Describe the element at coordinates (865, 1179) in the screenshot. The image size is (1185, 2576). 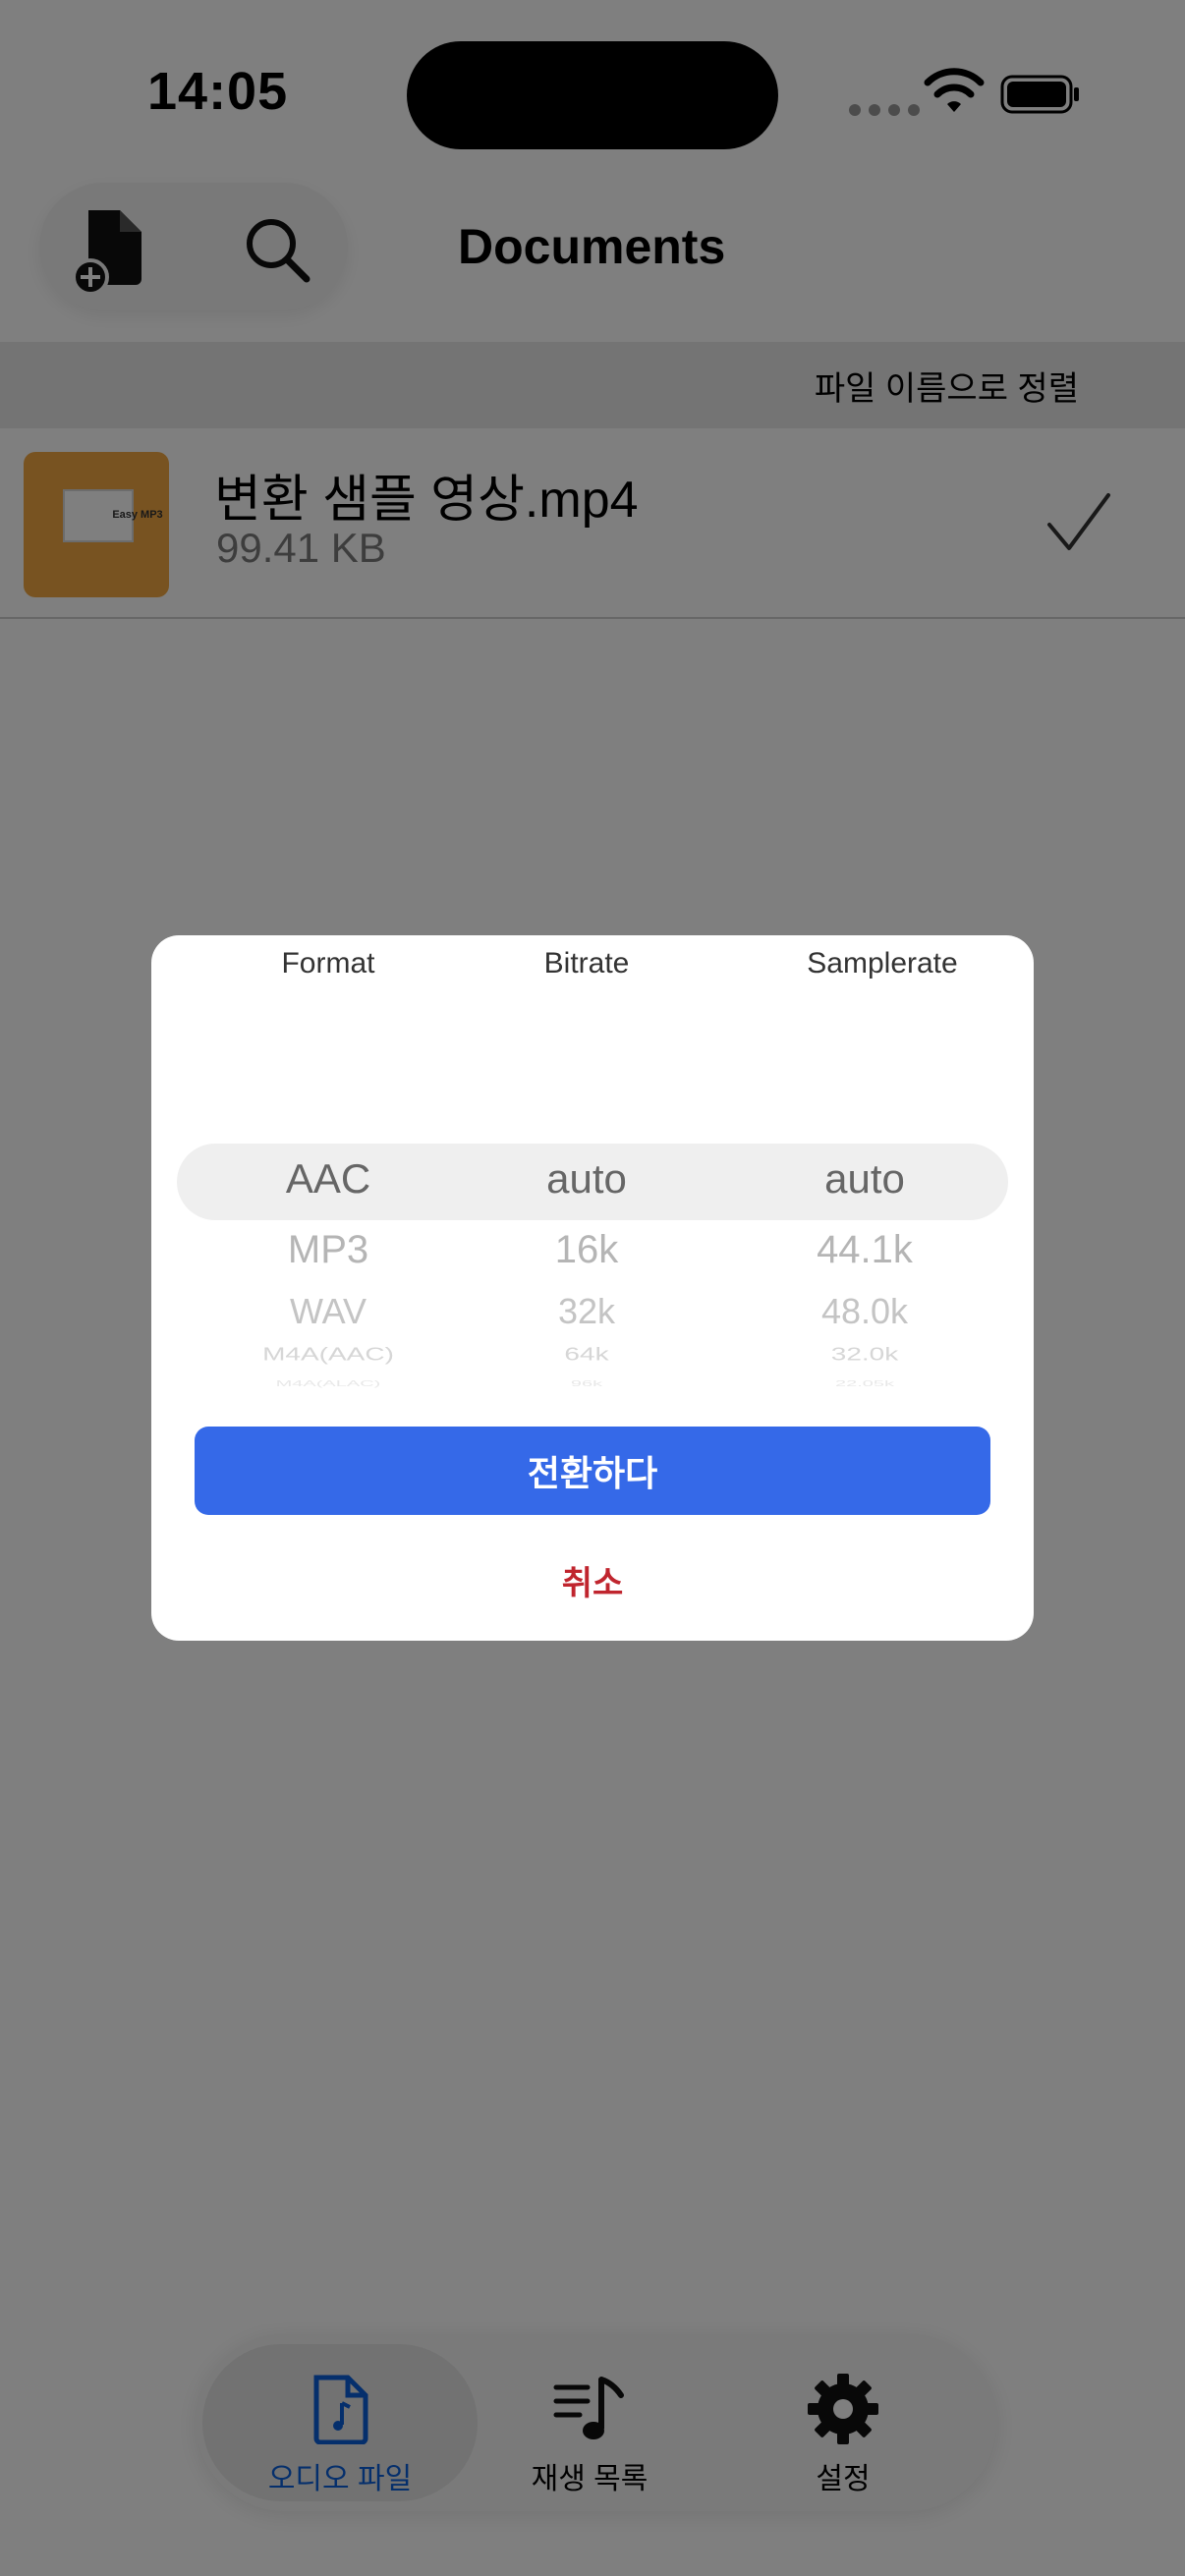
I see `samplerate-option-selected: auto` at that location.